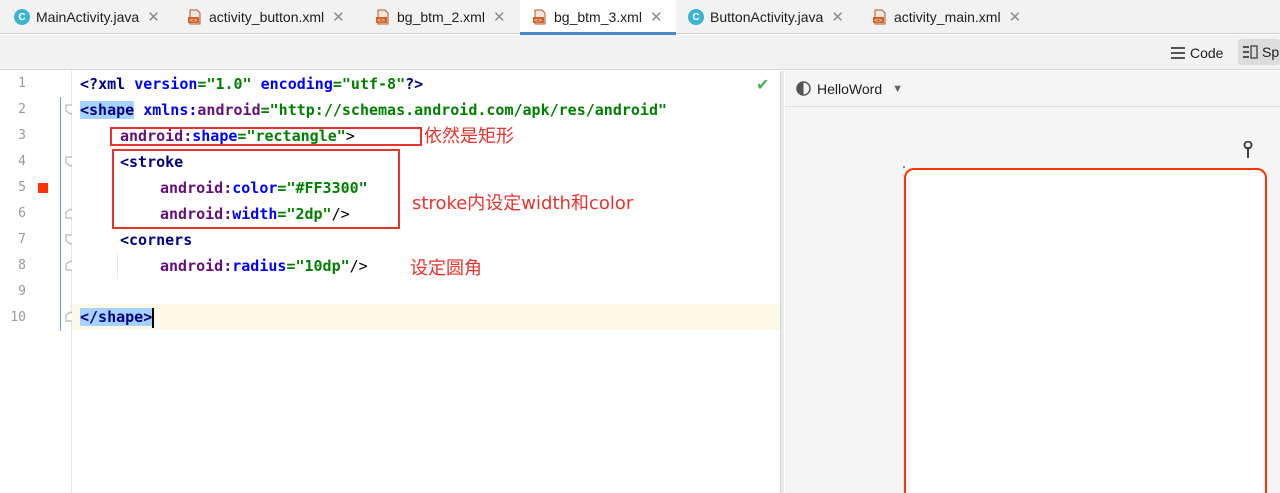 This screenshot has width=1280, height=493. What do you see at coordinates (762, 85) in the screenshot?
I see `no-problems-check-icon: ✔` at bounding box center [762, 85].